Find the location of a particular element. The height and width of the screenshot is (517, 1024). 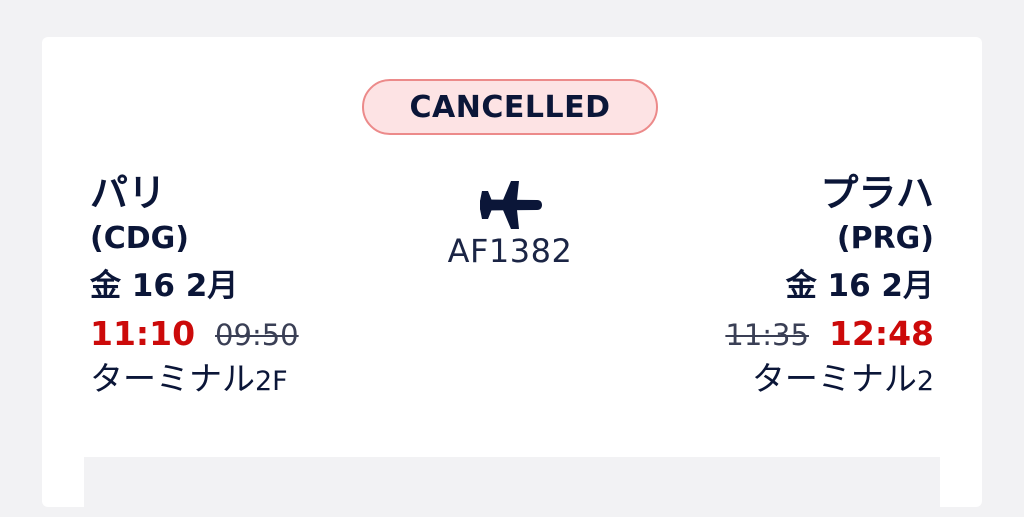

arrival-scheduled-time: 11:35 is located at coordinates (767, 335).